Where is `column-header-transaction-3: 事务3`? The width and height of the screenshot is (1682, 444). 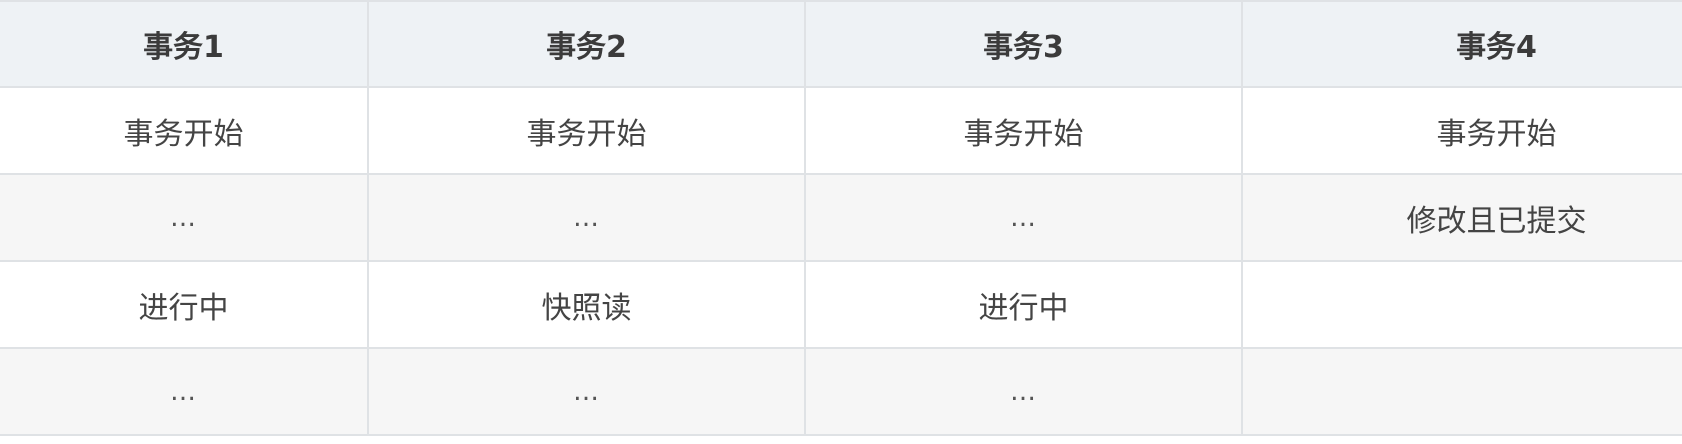 column-header-transaction-3: 事务3 is located at coordinates (1023, 44).